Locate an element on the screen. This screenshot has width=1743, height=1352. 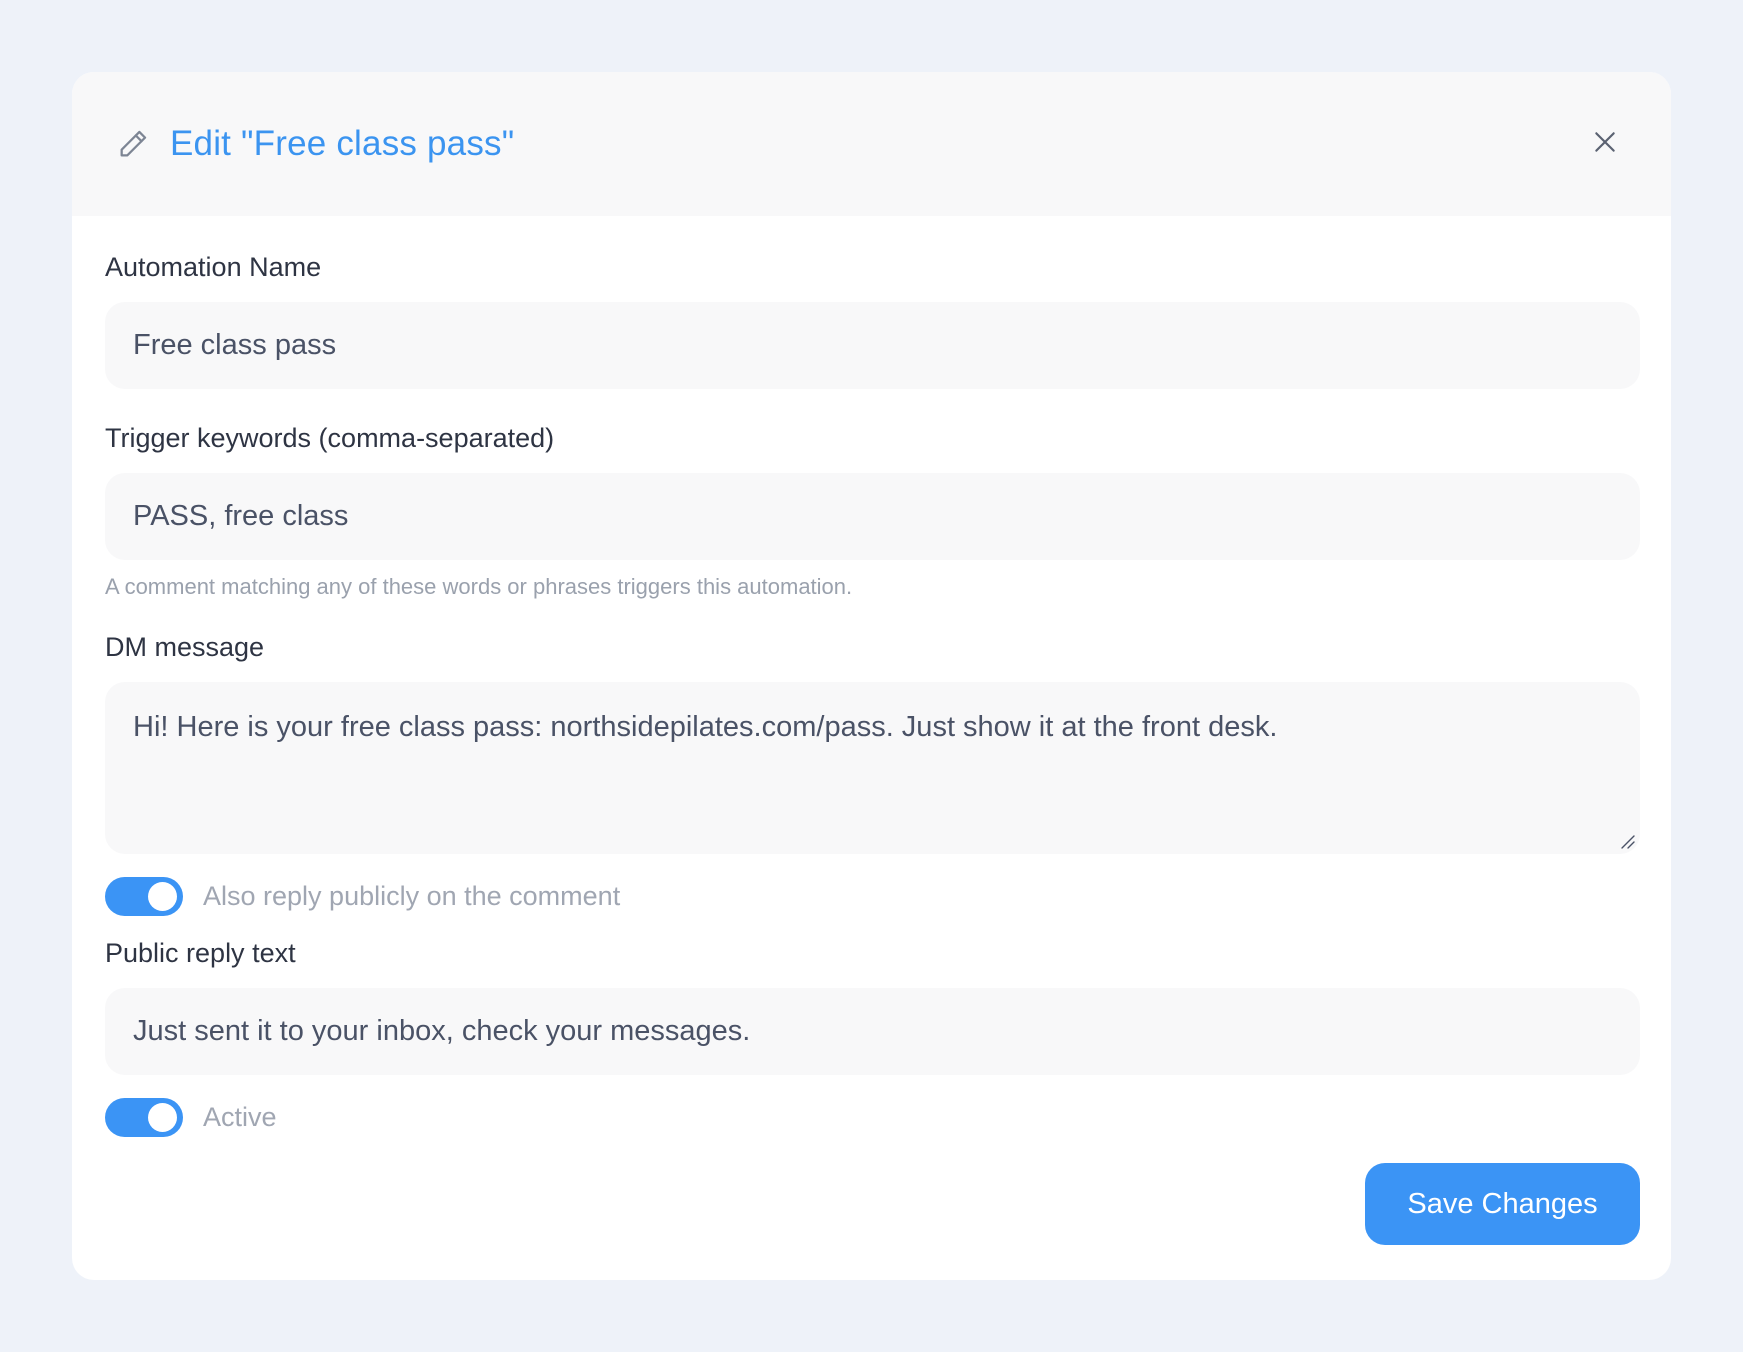
automation-name-label: Automation Name is located at coordinates (213, 267).